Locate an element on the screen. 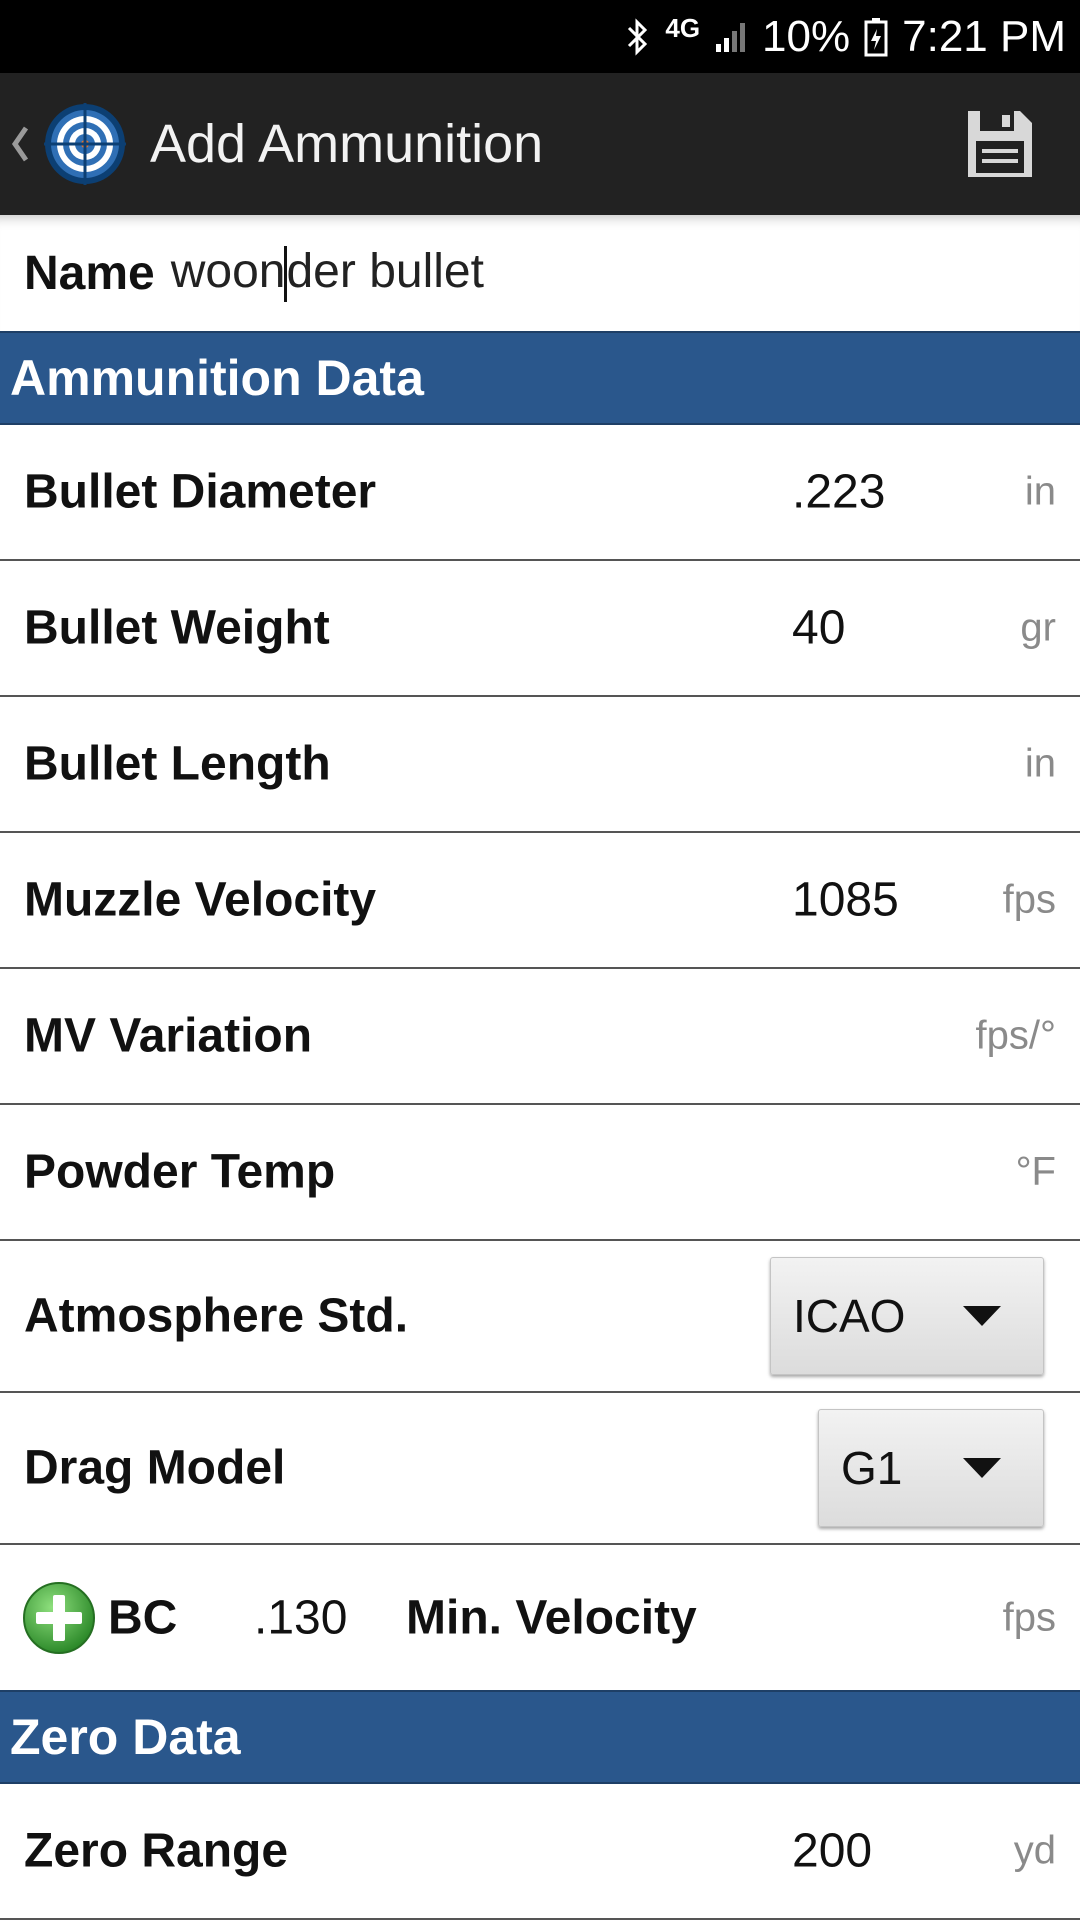 The width and height of the screenshot is (1080, 1920). field-unit: fps/° is located at coordinates (1015, 1035).